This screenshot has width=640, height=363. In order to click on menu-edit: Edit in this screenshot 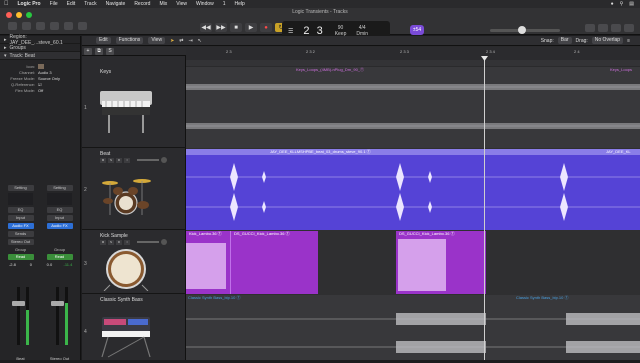, I will do `click(71, 4)`.